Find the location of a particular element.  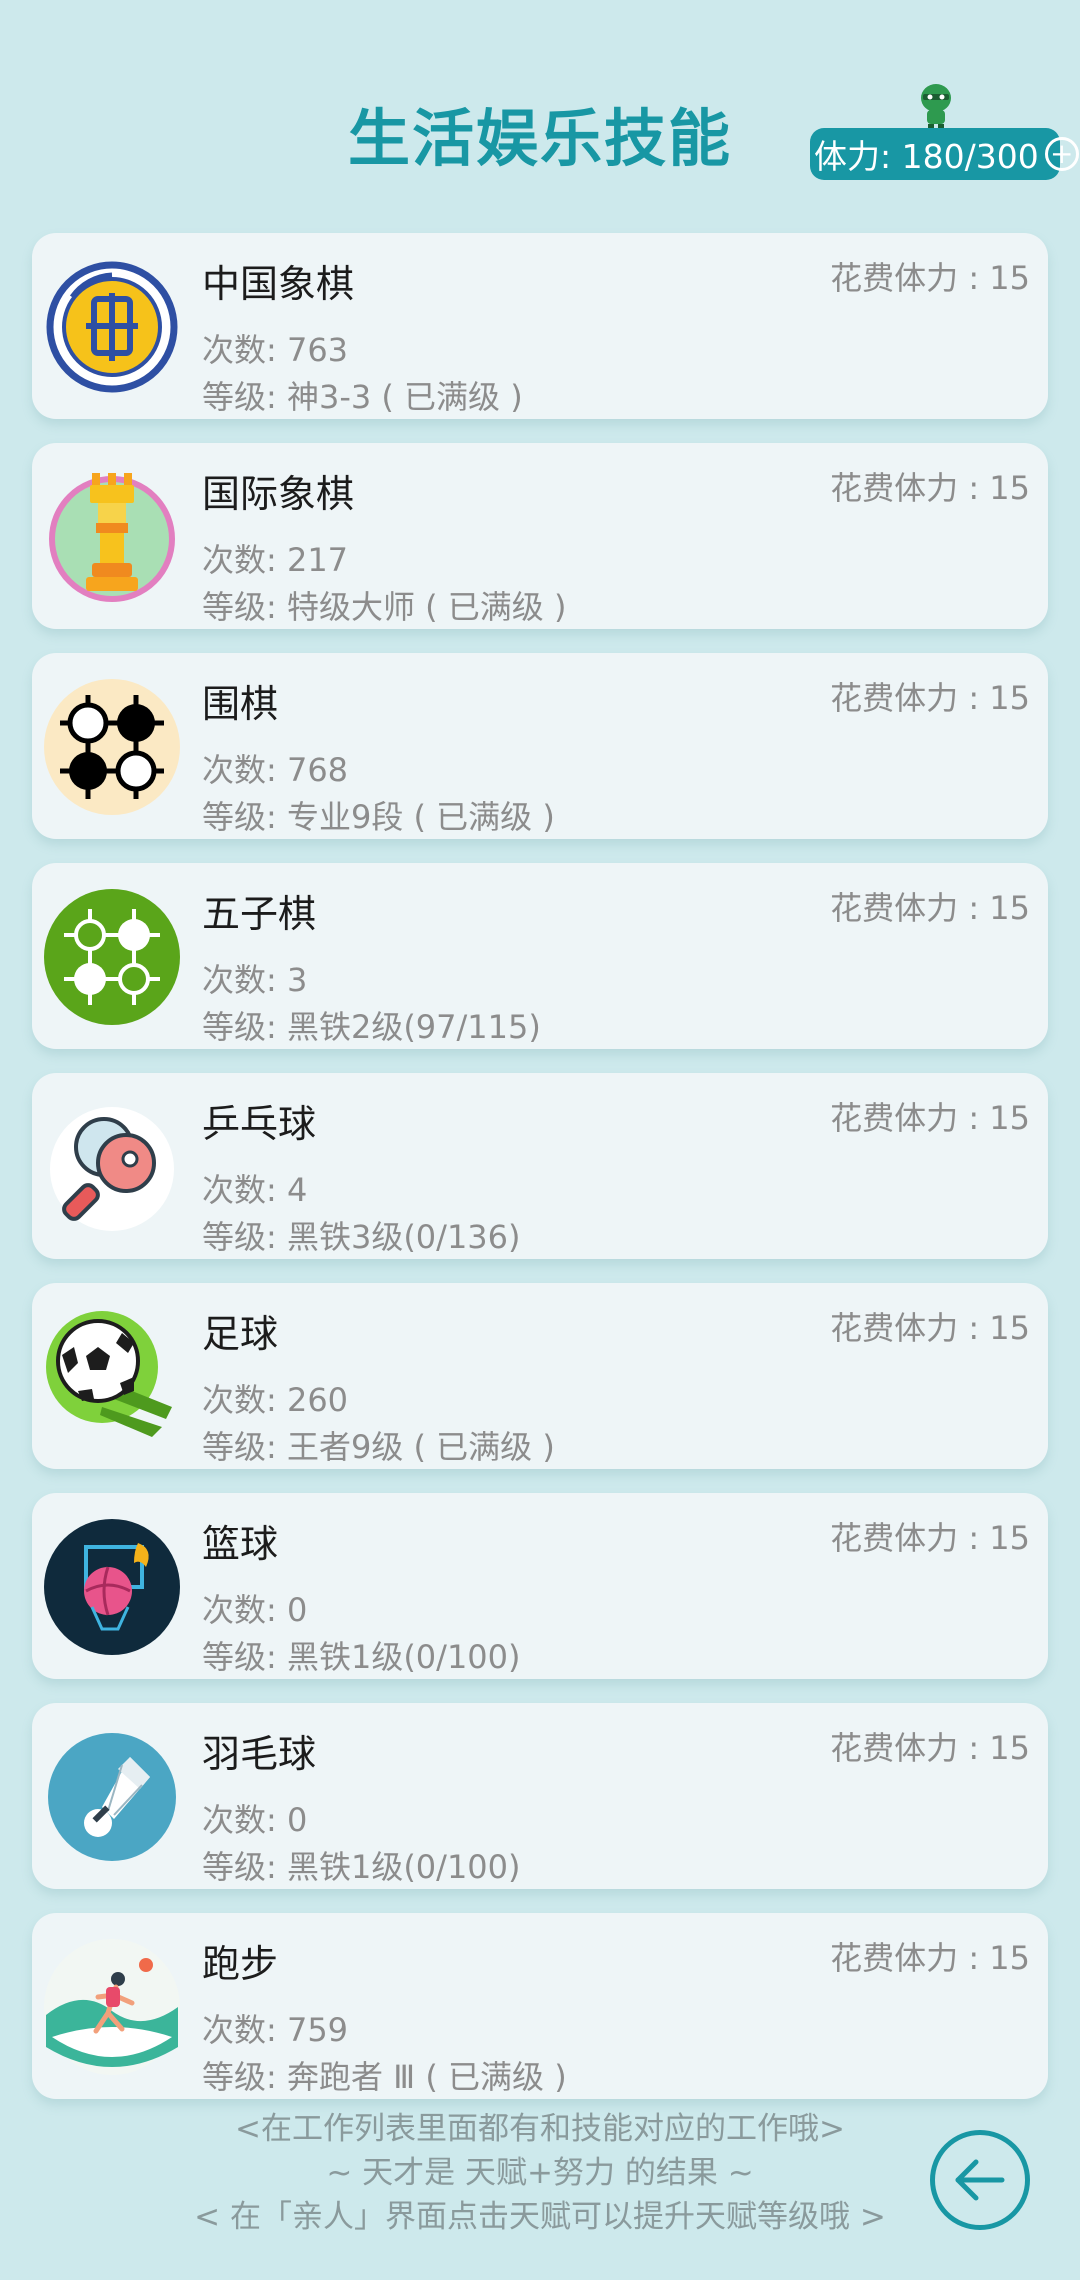

skill-level: 等级: 神3-3 ( 已满级 ) is located at coordinates (362, 397).